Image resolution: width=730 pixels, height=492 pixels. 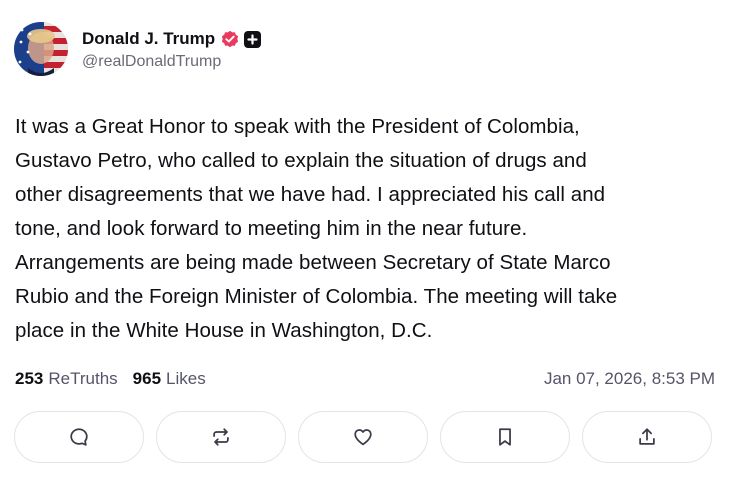 I want to click on likes-label: Likes, so click(x=186, y=379).